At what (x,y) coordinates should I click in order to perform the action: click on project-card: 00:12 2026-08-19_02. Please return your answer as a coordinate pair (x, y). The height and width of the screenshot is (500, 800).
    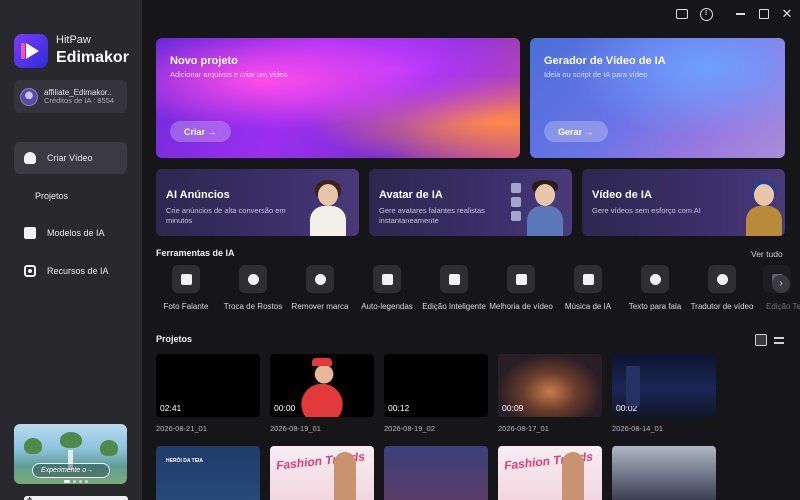
    Looking at the image, I should click on (436, 393).